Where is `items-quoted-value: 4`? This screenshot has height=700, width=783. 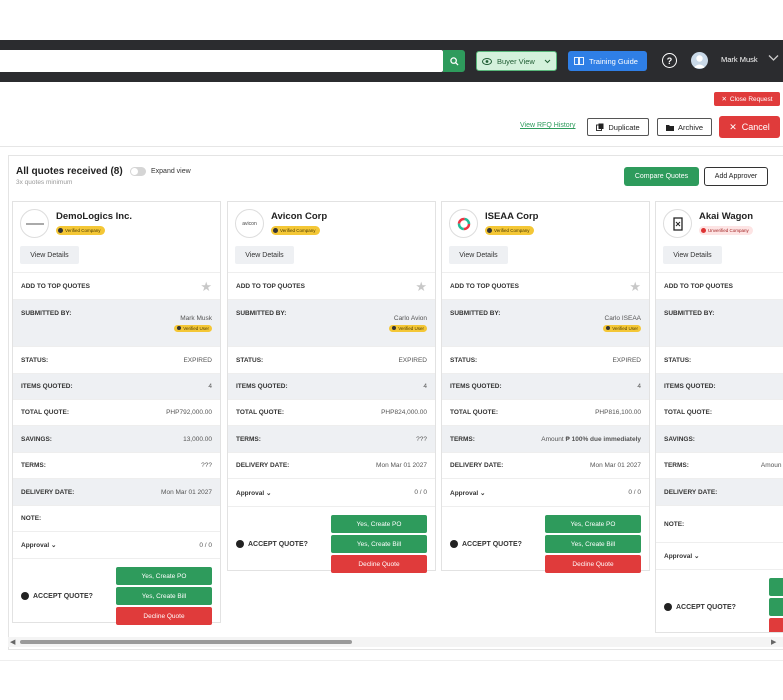
items-quoted-value: 4 is located at coordinates (210, 386).